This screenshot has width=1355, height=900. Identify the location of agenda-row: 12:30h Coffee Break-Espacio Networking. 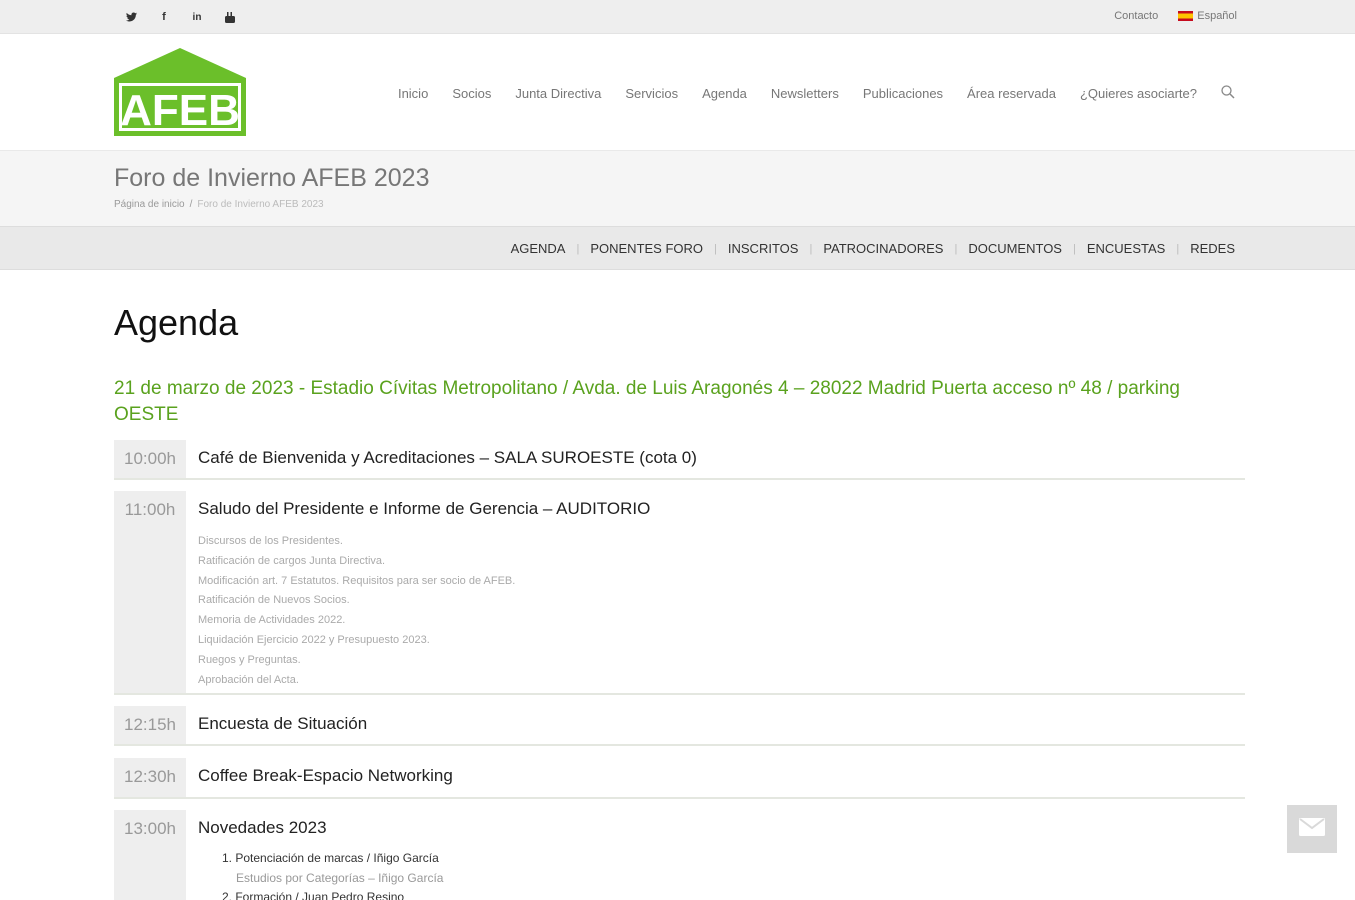
(679, 778).